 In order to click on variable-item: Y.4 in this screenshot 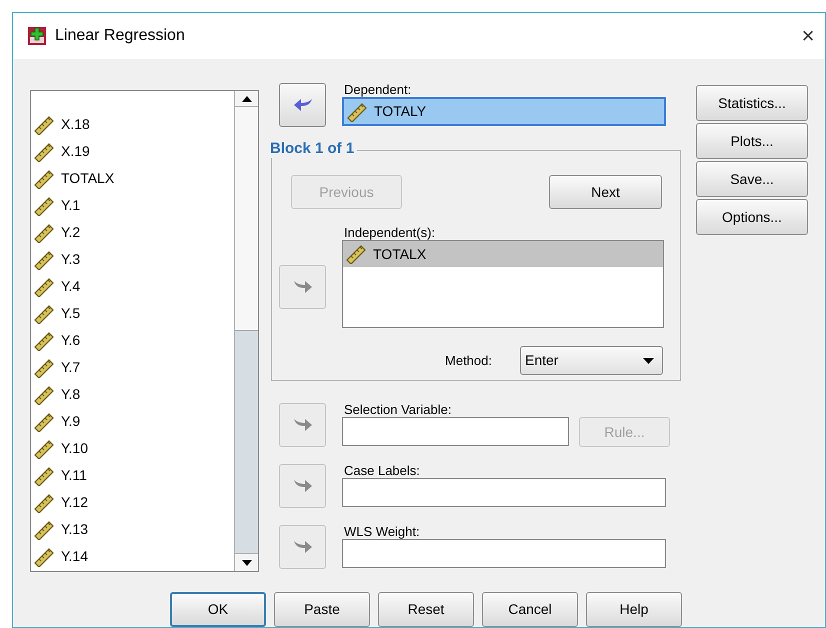, I will do `click(132, 286)`.